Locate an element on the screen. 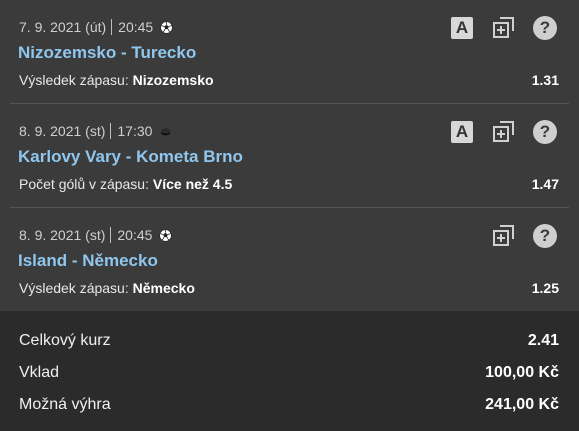 The height and width of the screenshot is (431, 579). bet-odds: 1.31 is located at coordinates (545, 80).